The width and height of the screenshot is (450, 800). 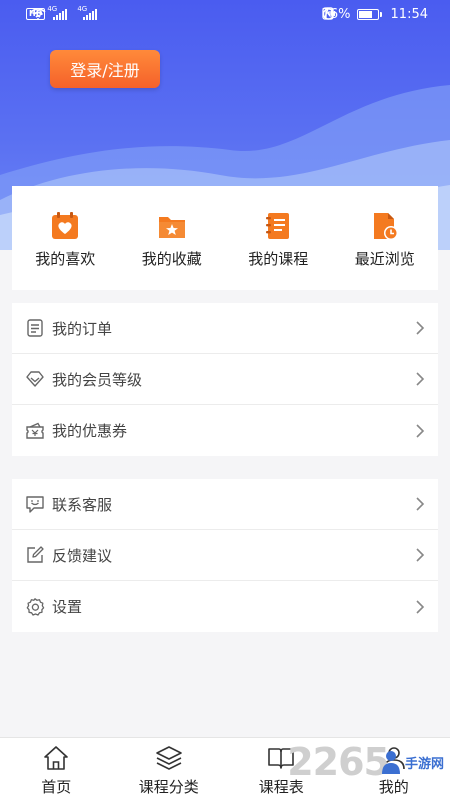 I want to click on menu-item-label: 我的订单, so click(x=82, y=328).